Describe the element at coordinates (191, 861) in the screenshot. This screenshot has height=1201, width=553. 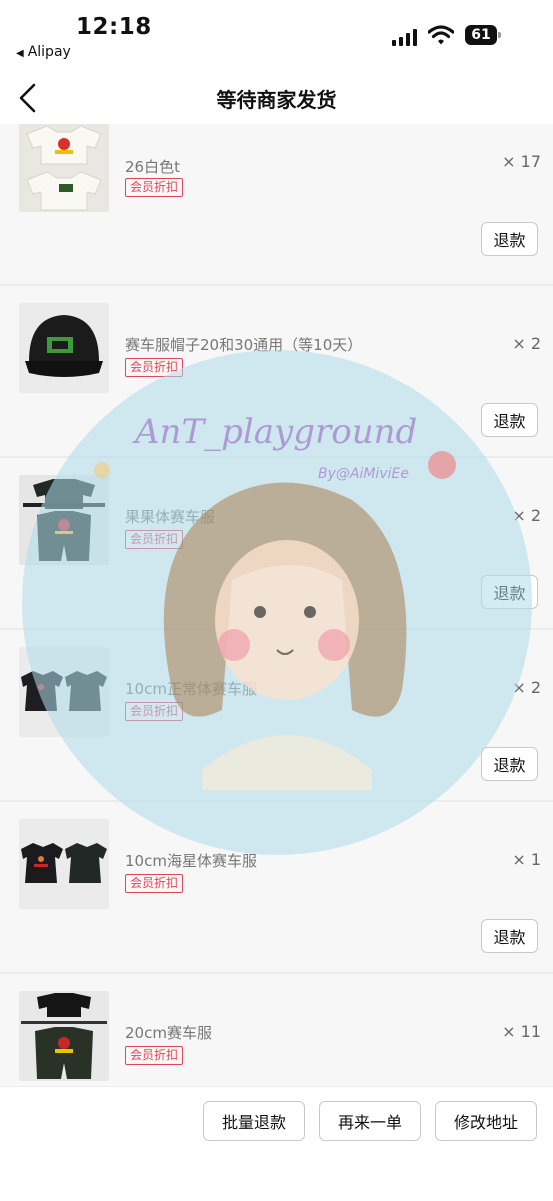
I see `product-name: 10cm海星体赛车服` at that location.